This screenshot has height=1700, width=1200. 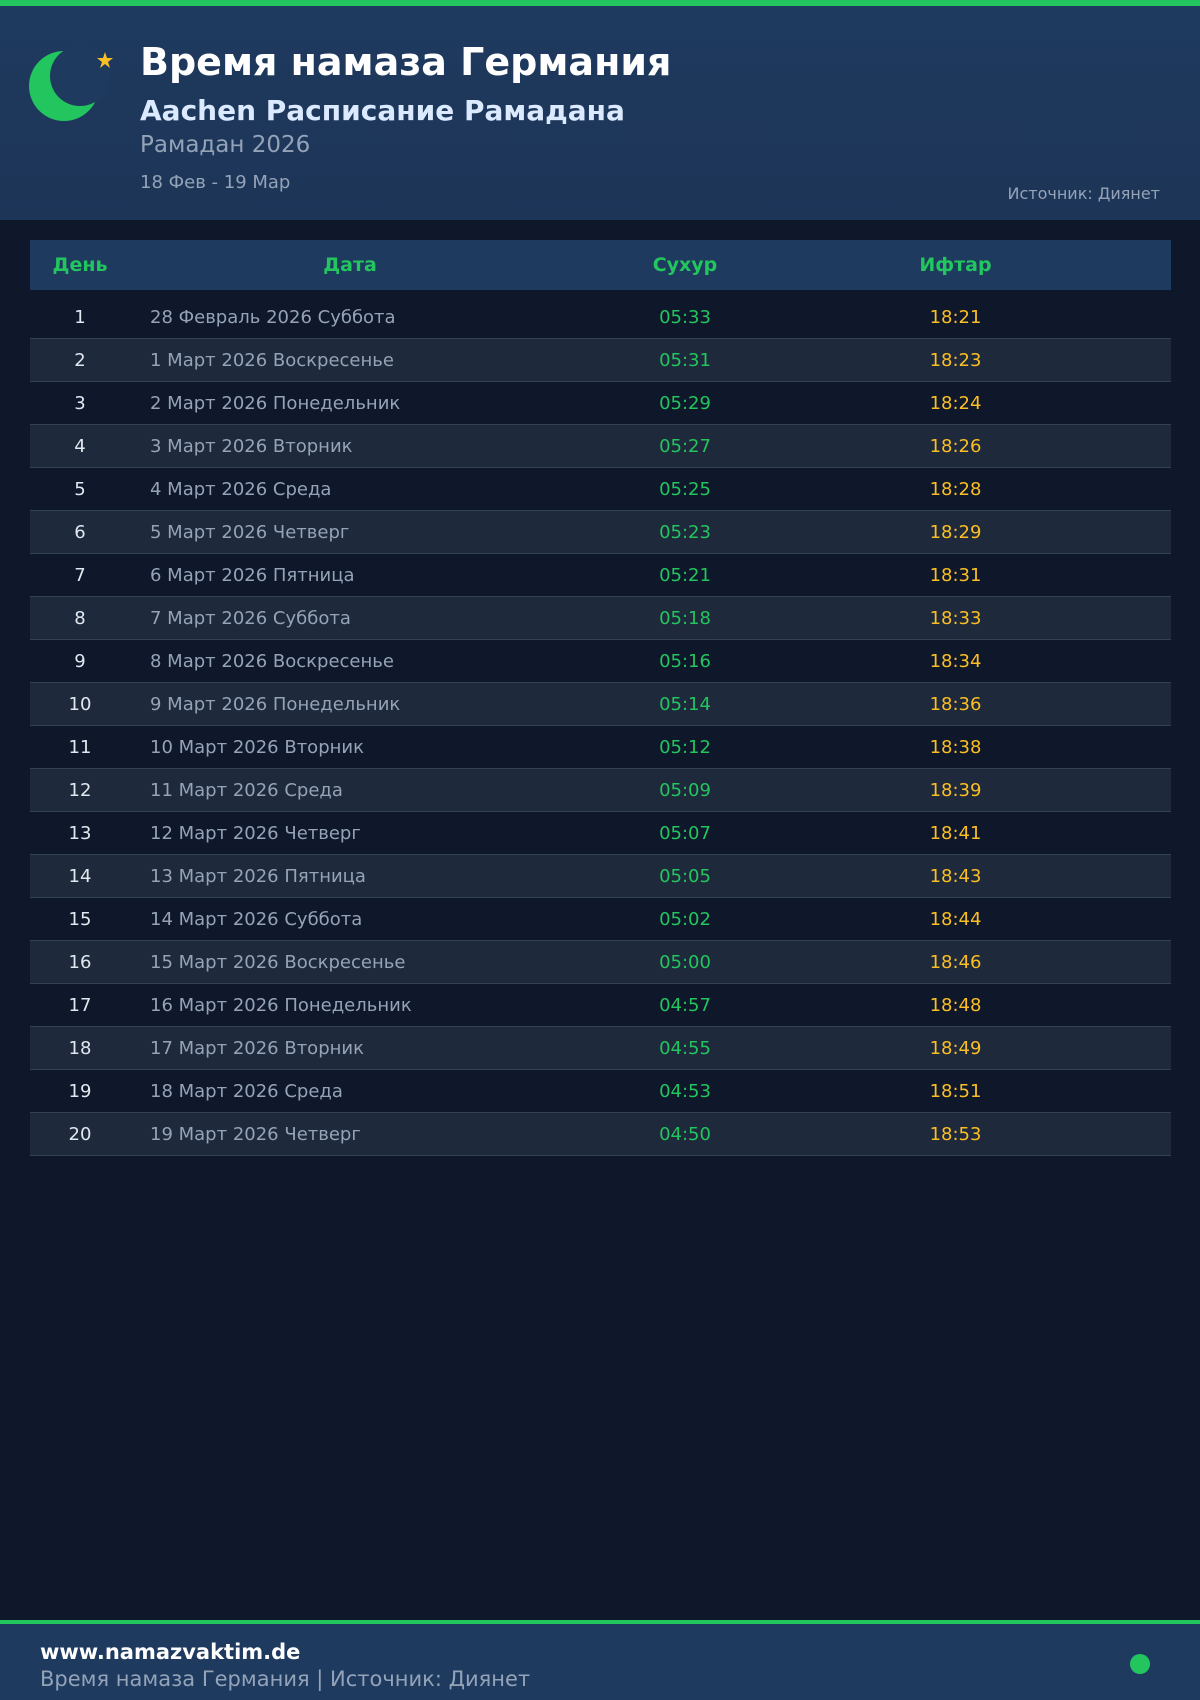 I want to click on day-cell: 4, so click(x=80, y=446).